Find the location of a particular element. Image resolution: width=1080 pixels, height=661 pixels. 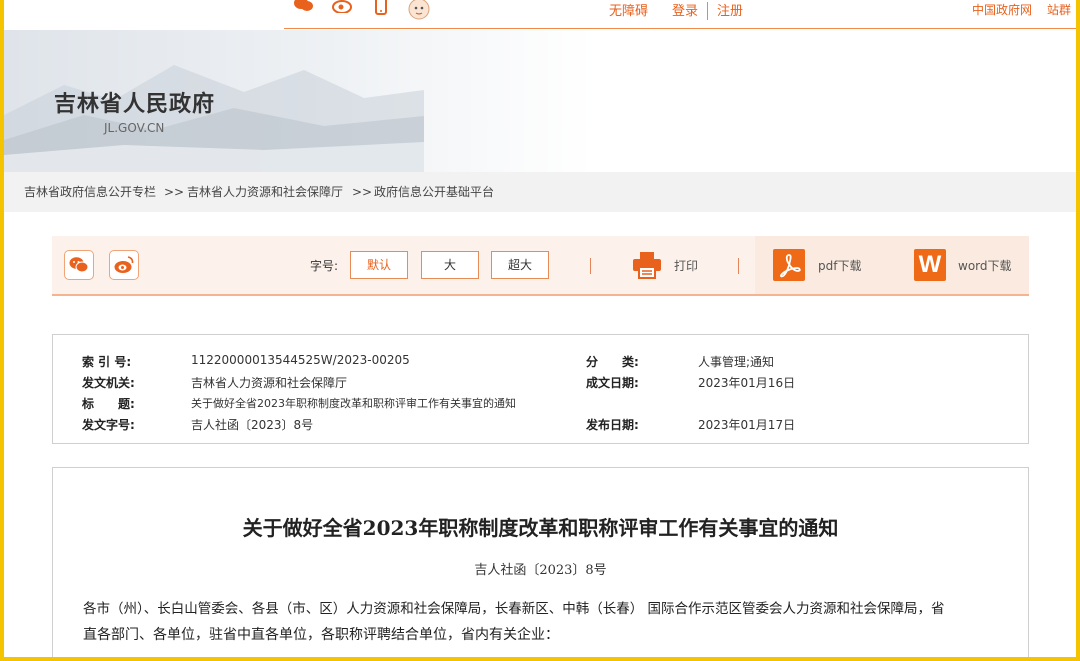

breadcrumb-item: 吉林省政府信息公开专栏 is located at coordinates (90, 192).